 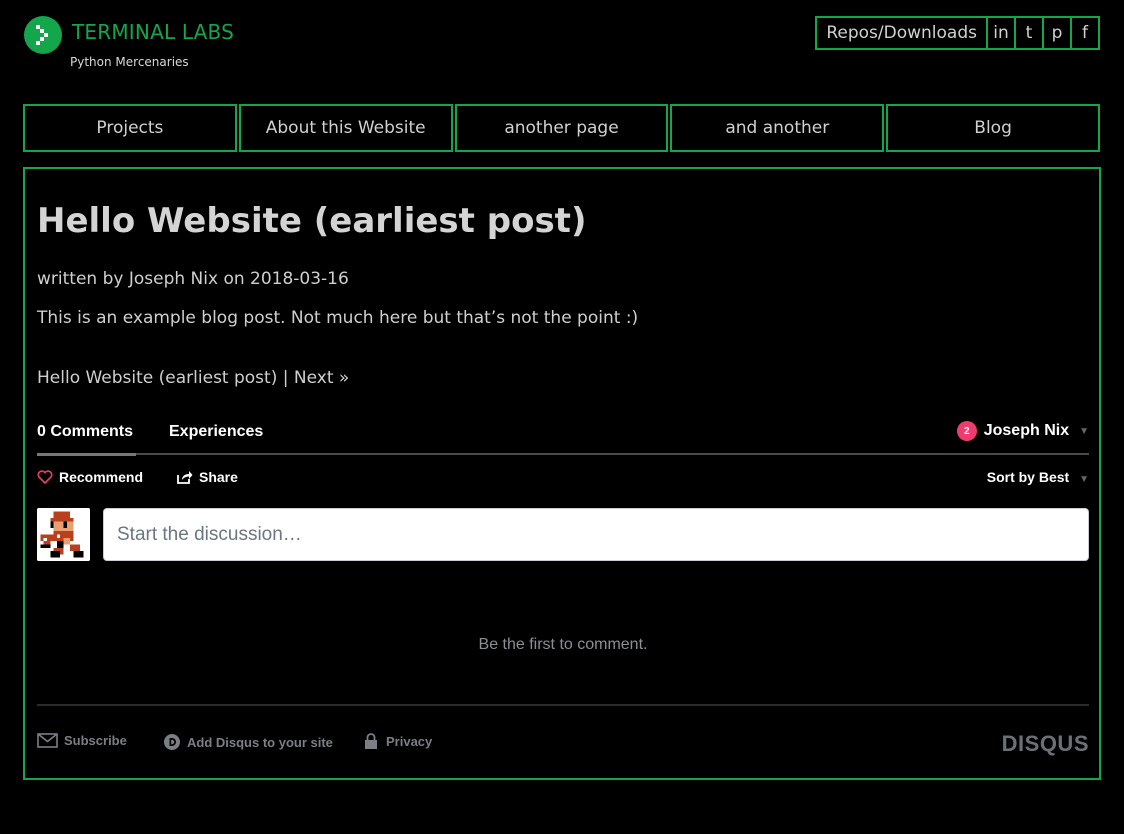 I want to click on avatar, so click(x=63, y=534).